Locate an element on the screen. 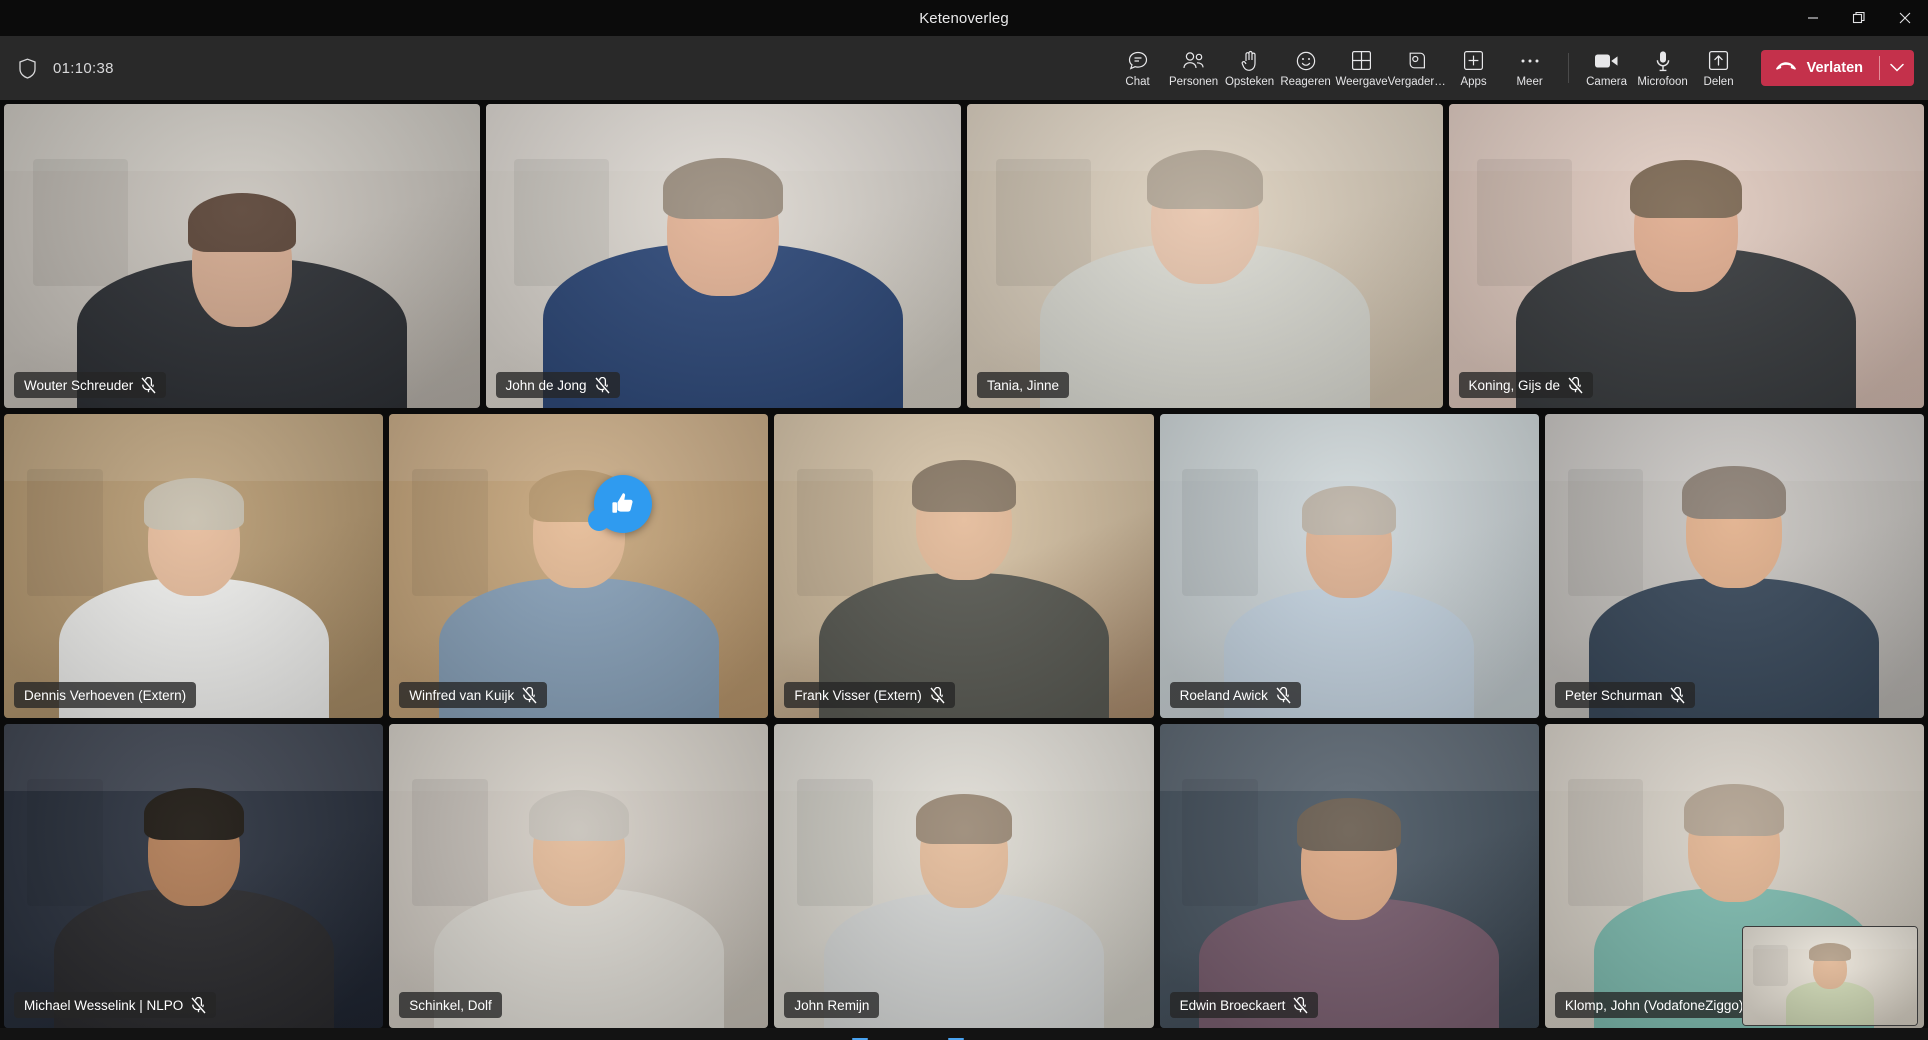 The image size is (1928, 1040). toolbar-label: Camera is located at coordinates (1607, 81).